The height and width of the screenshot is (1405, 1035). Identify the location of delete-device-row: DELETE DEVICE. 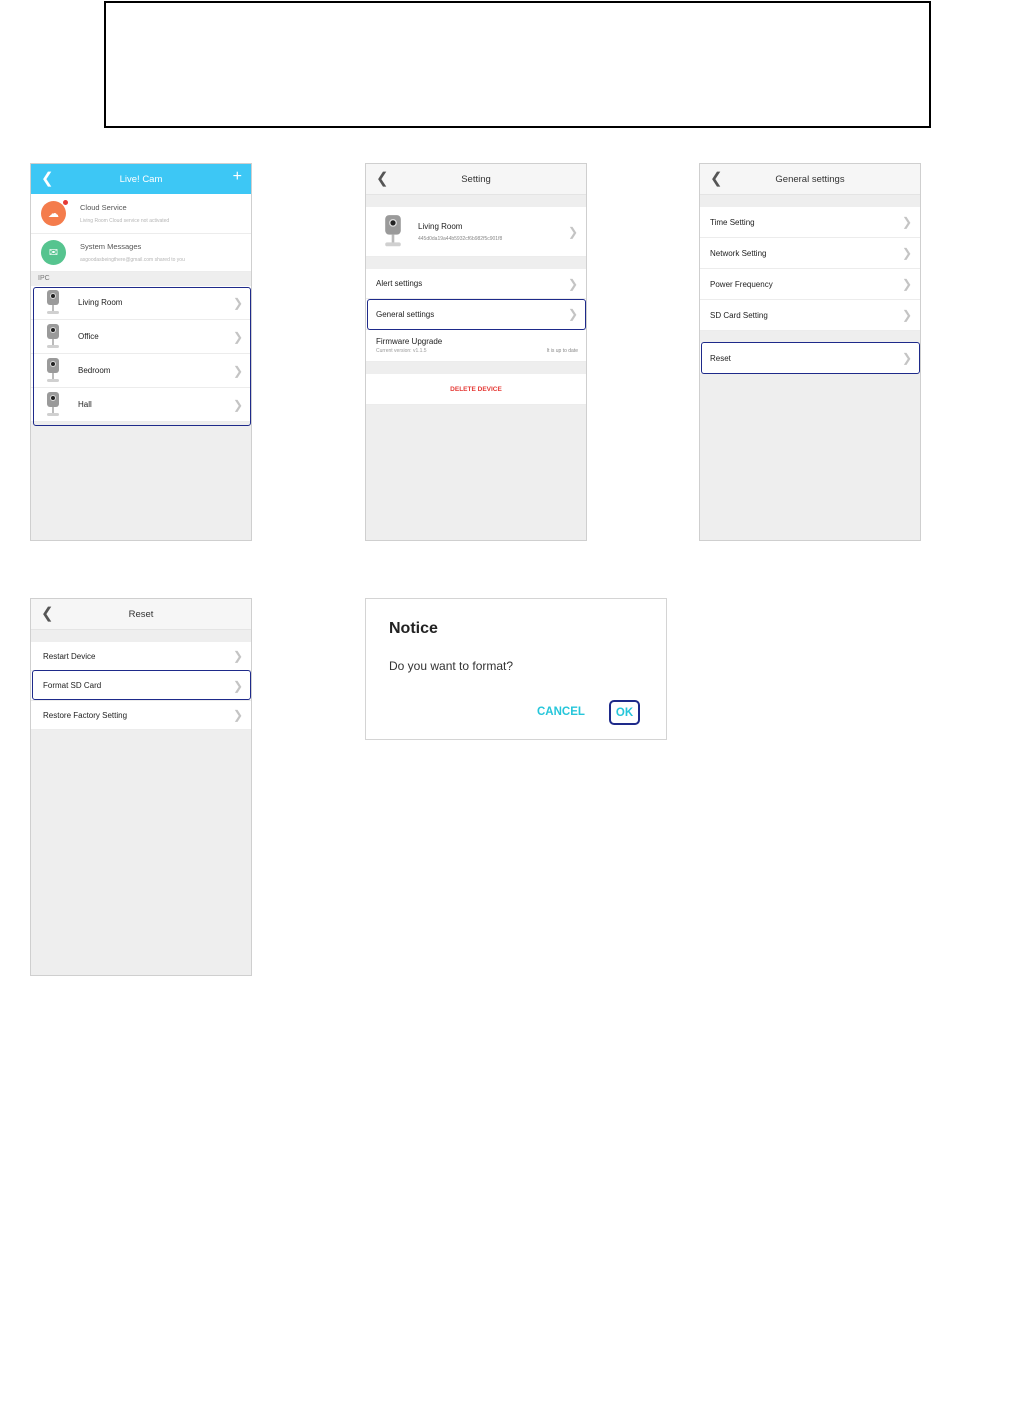
(476, 389).